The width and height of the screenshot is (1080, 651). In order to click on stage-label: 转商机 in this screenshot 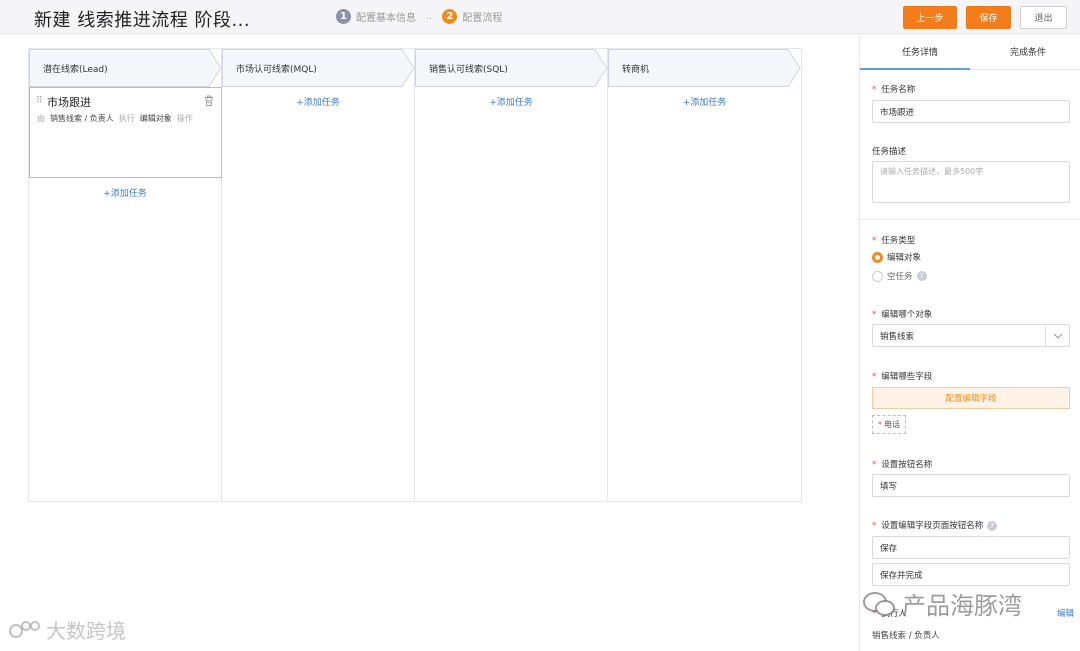, I will do `click(636, 70)`.